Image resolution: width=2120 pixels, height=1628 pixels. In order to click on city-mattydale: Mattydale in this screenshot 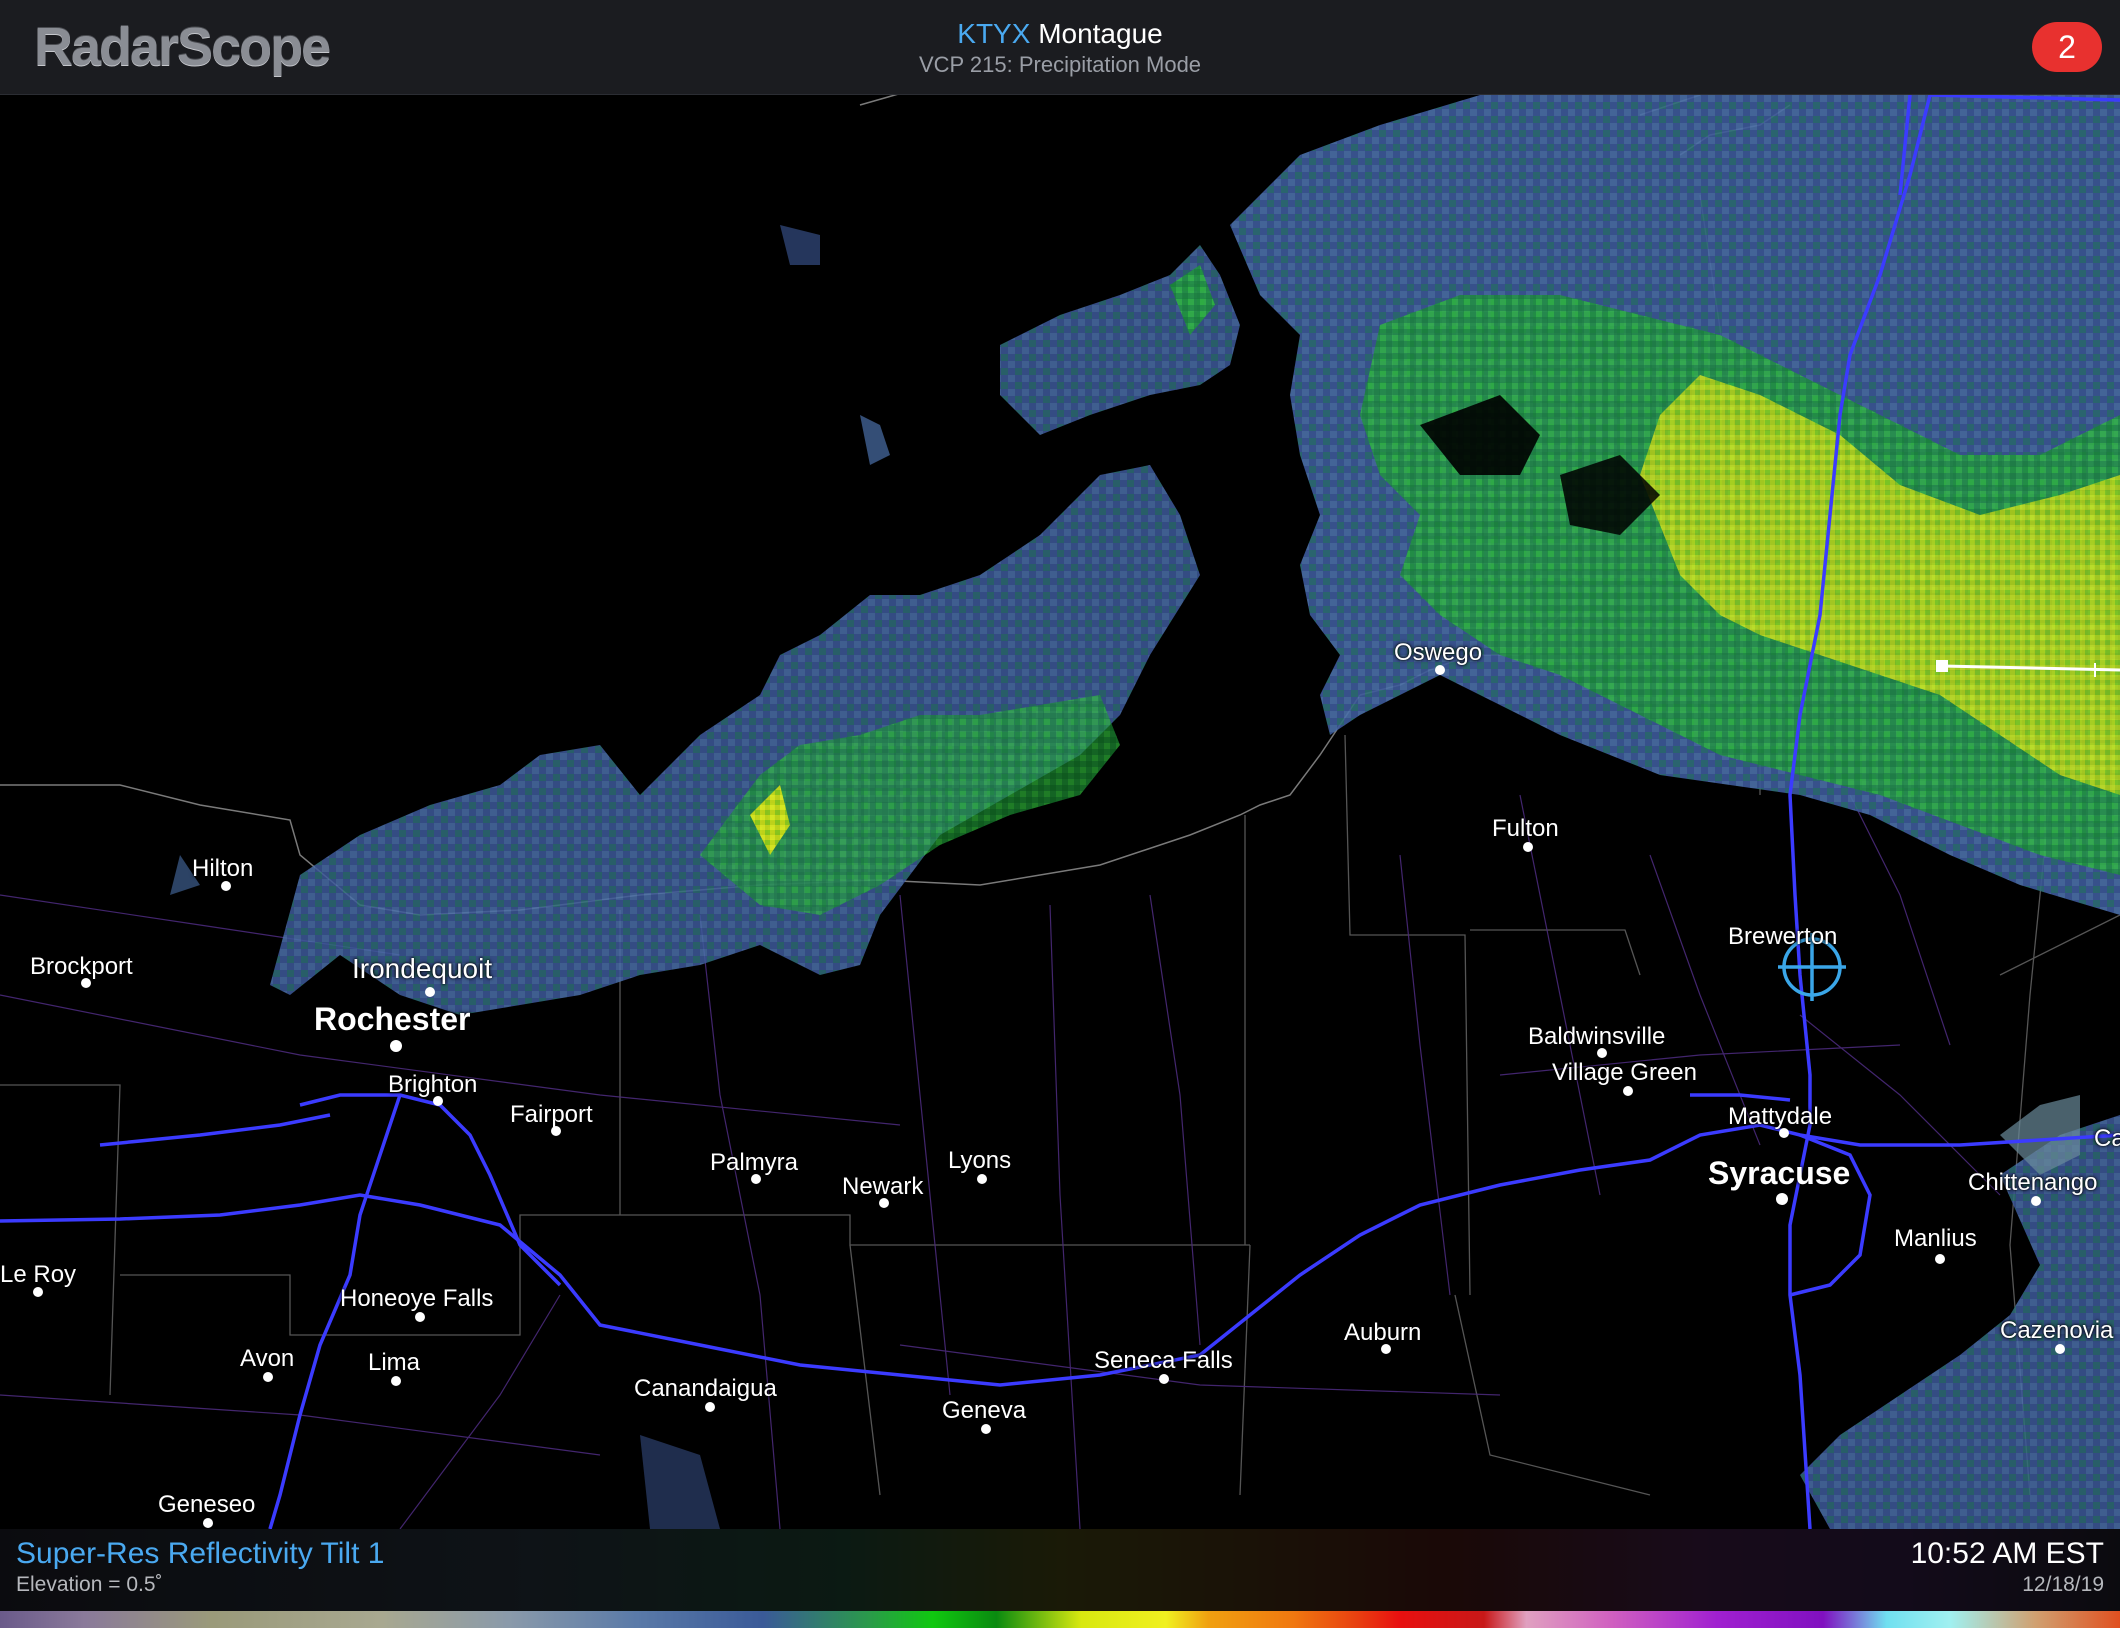, I will do `click(1780, 1116)`.